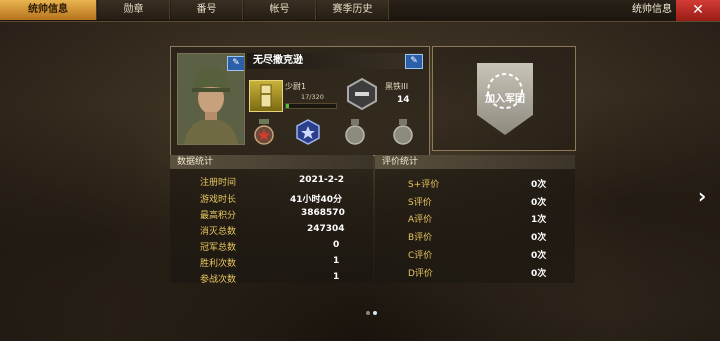  I want to click on page-indicator, so click(373, 309).